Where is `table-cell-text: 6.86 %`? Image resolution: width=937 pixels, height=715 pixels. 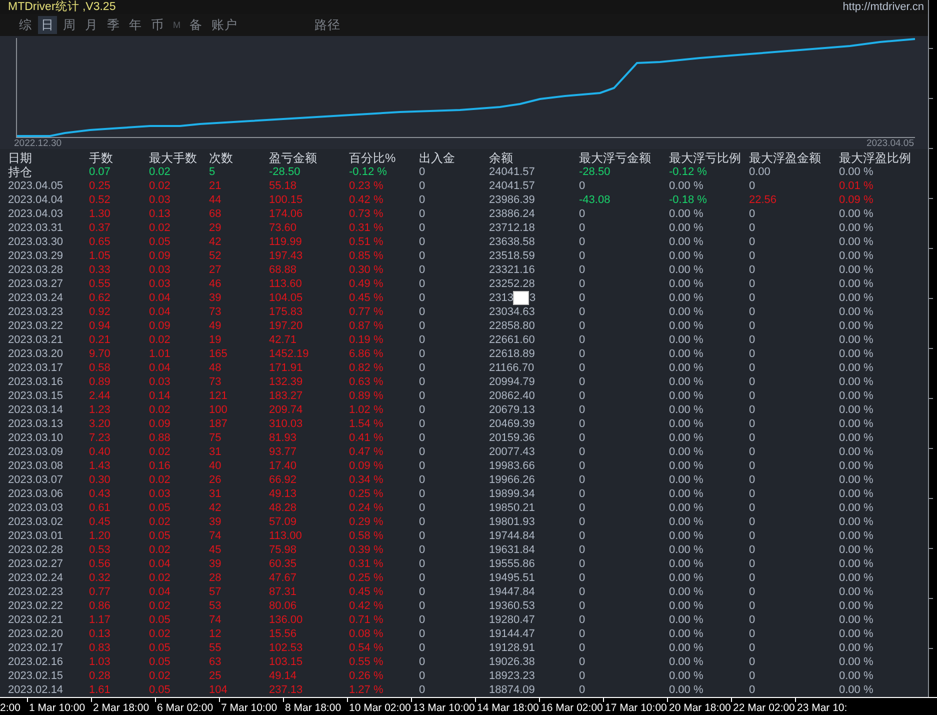 table-cell-text: 6.86 % is located at coordinates (366, 354).